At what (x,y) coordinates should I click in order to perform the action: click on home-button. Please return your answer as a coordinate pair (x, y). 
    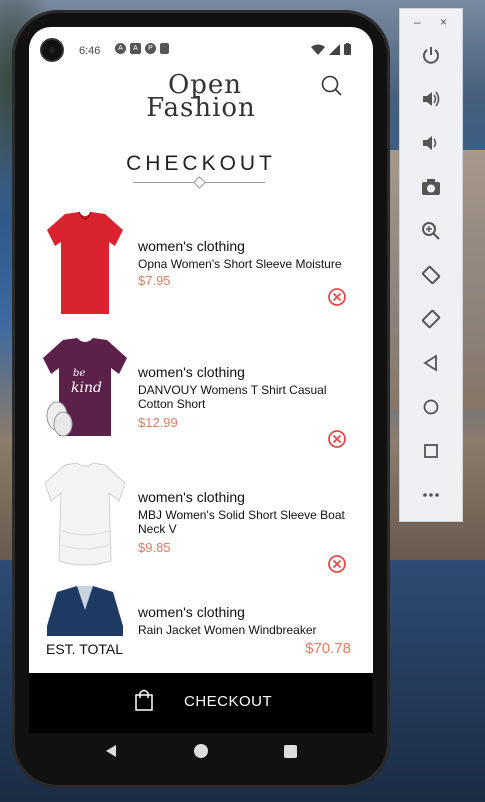
    Looking at the image, I should click on (431, 407).